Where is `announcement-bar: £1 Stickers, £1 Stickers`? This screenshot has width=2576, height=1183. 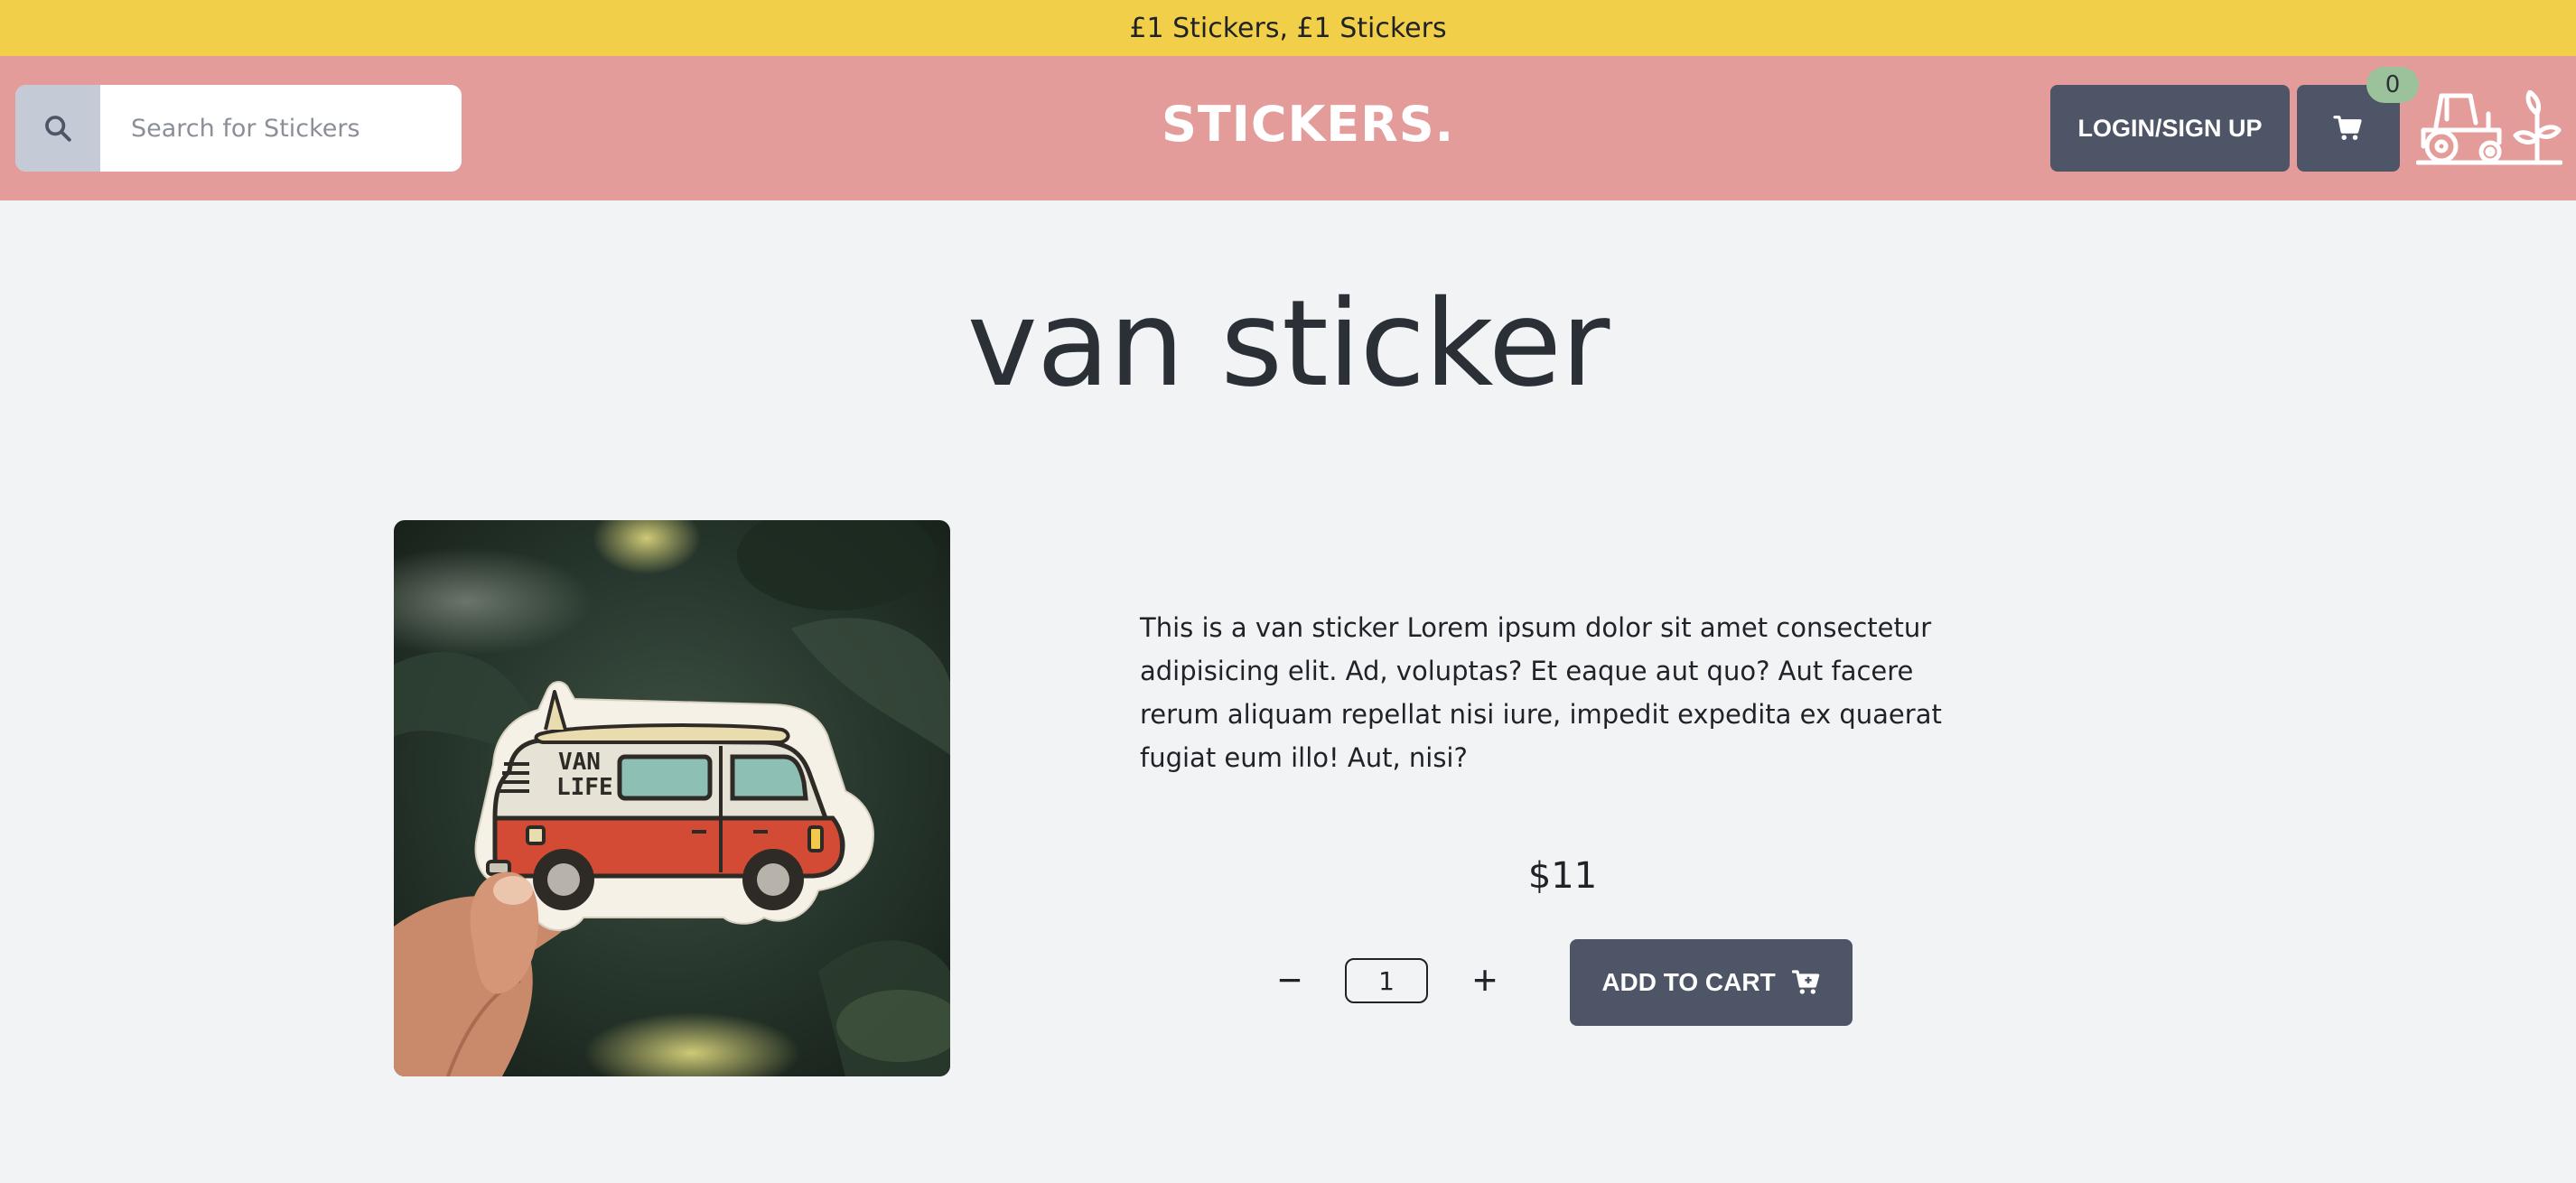 announcement-bar: £1 Stickers, £1 Stickers is located at coordinates (1288, 28).